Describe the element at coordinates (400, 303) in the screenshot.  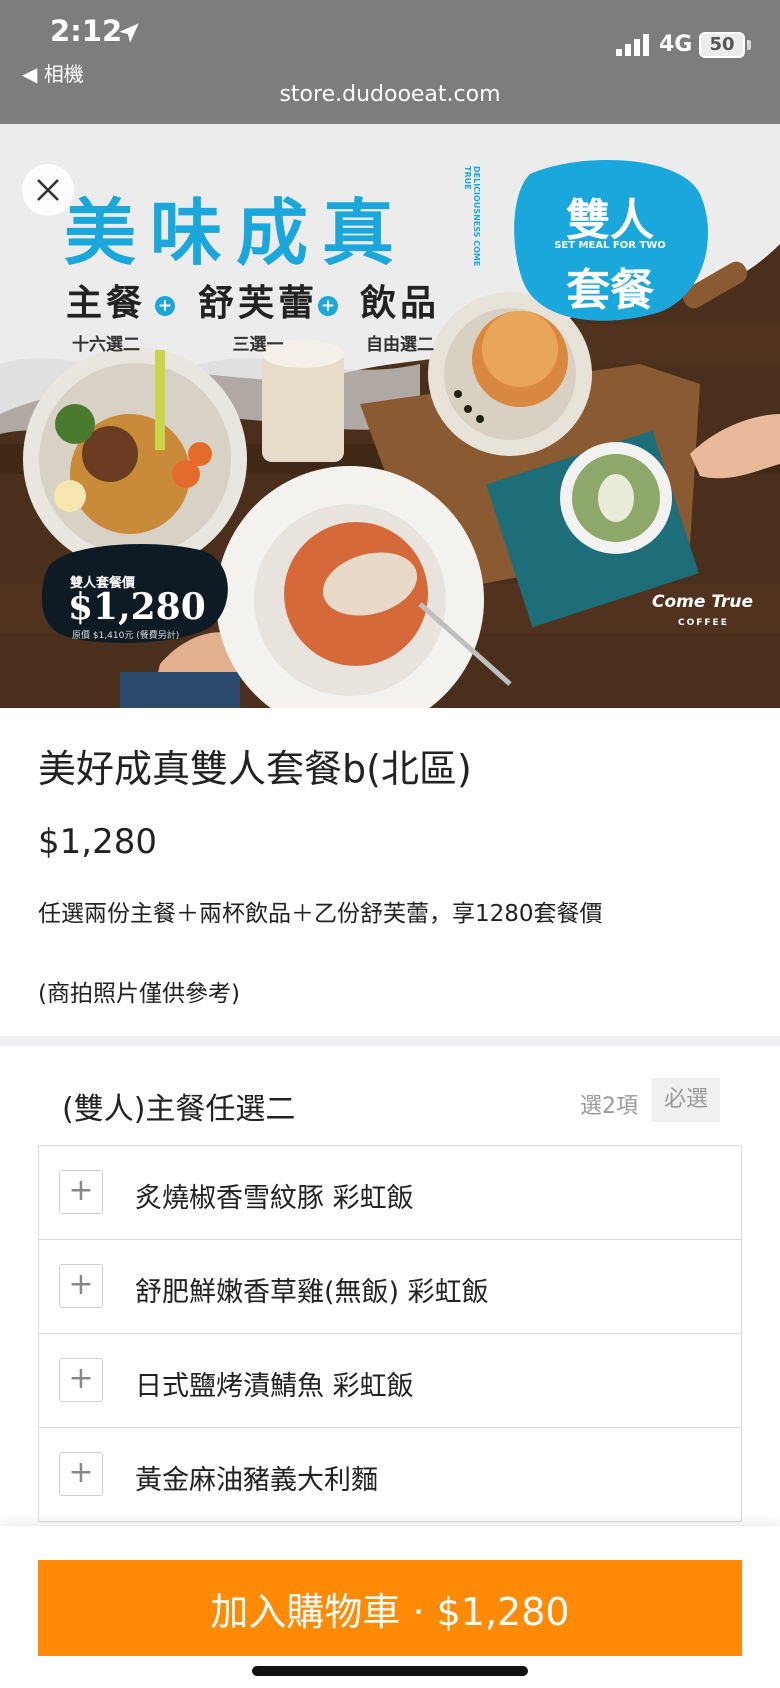
I see `combo-main-label: 飲品` at that location.